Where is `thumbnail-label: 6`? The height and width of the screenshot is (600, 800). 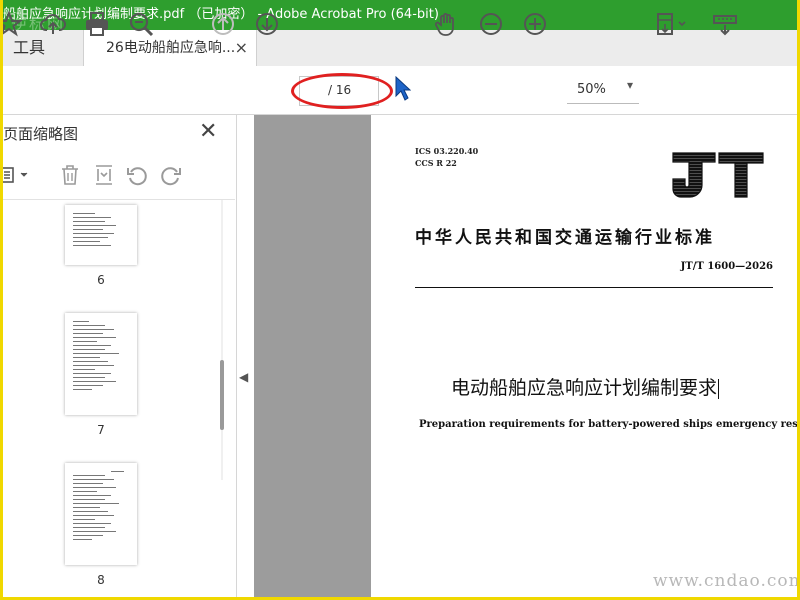
thumbnail-label: 6 is located at coordinates (101, 280).